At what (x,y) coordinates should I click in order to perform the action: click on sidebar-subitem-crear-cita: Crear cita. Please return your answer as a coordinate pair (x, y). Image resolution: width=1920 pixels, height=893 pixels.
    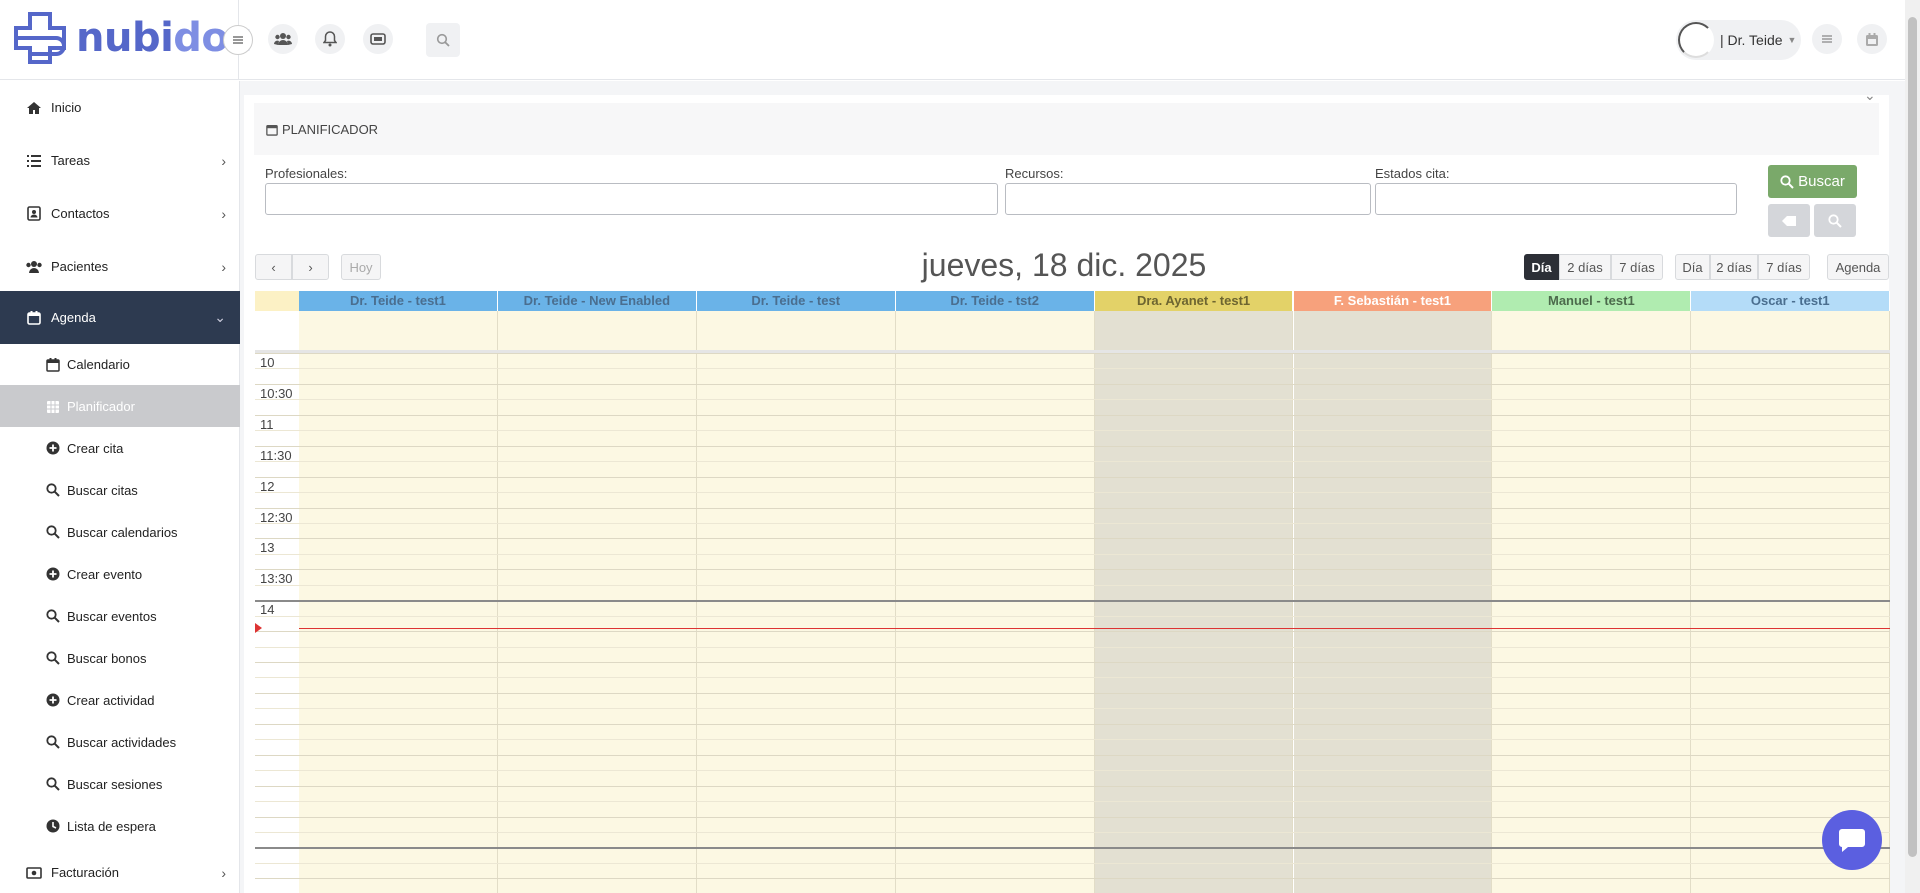
    Looking at the image, I should click on (120, 448).